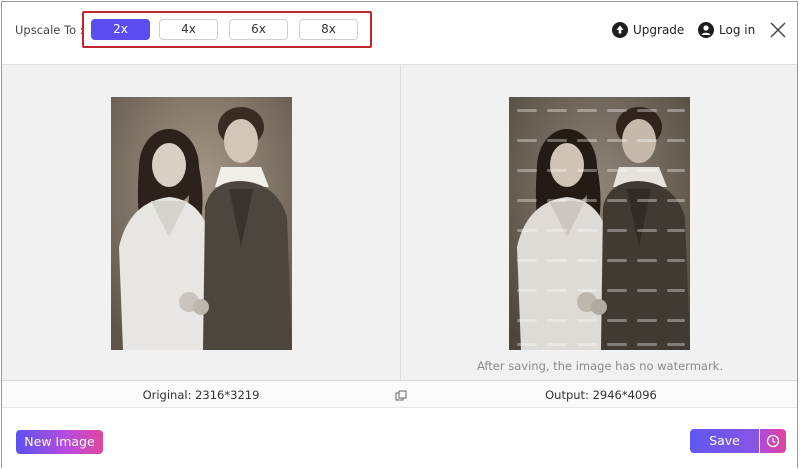  Describe the element at coordinates (737, 30) in the screenshot. I see `login-label: Log in` at that location.